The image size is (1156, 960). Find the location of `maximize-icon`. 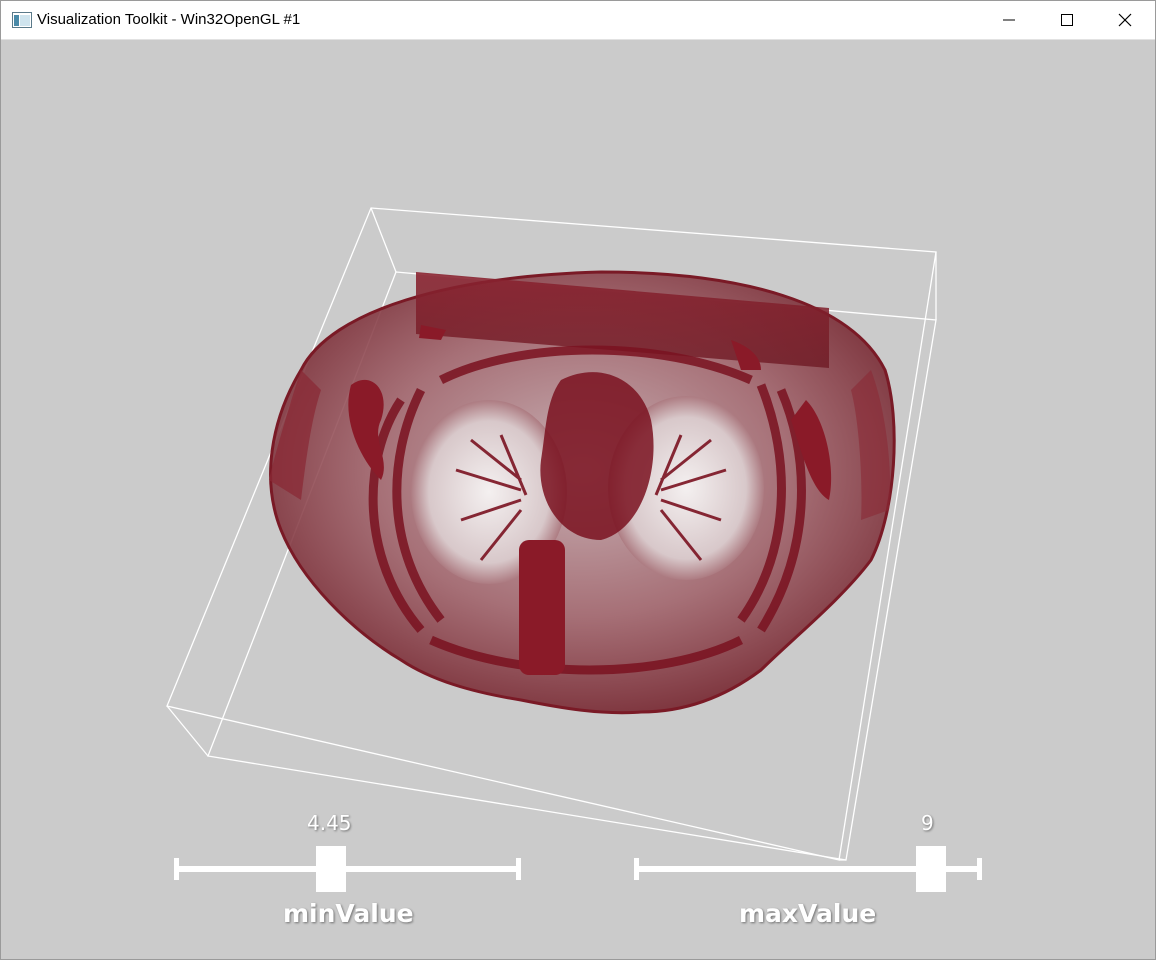

maximize-icon is located at coordinates (1067, 20).